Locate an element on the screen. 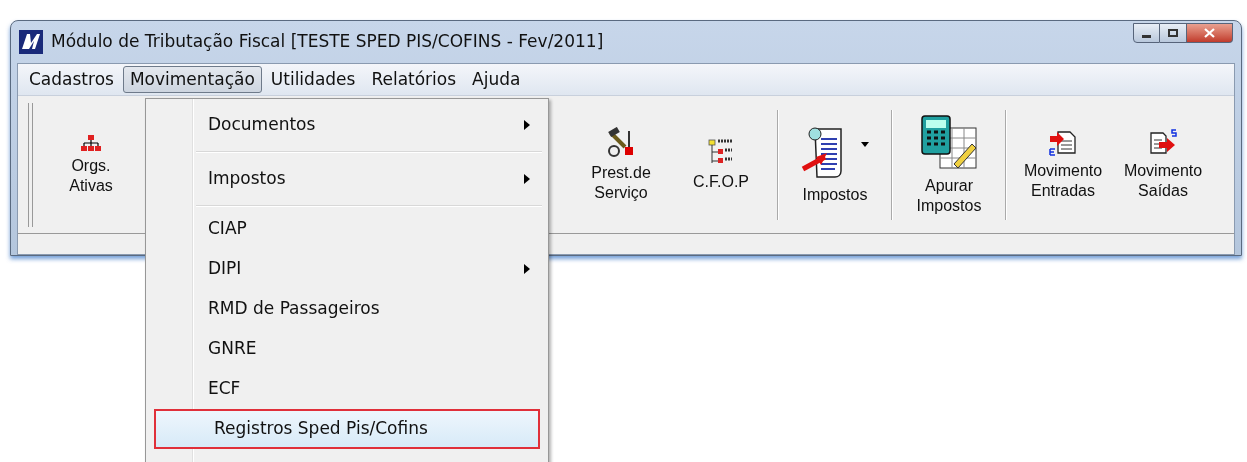 This screenshot has width=1247, height=462. menu-item: Documentos is located at coordinates (347, 125).